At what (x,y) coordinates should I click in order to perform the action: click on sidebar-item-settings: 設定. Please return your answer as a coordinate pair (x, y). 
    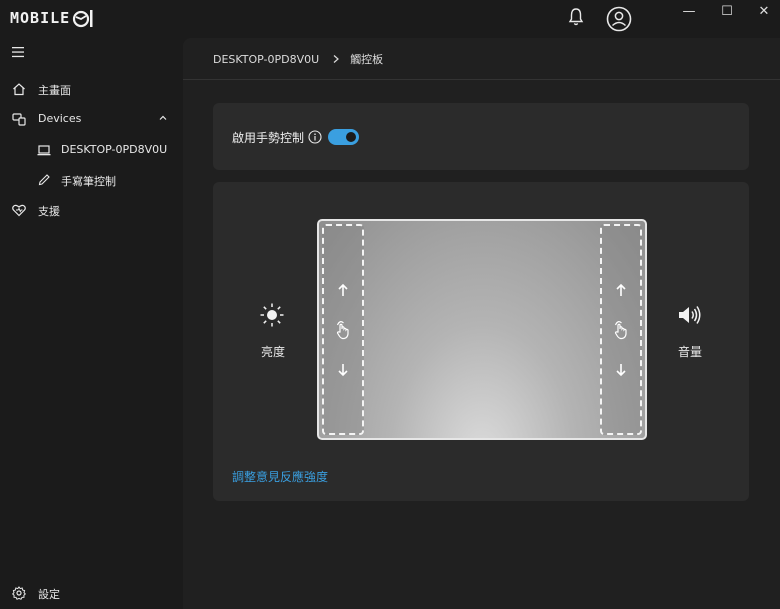
    Looking at the image, I should click on (91, 593).